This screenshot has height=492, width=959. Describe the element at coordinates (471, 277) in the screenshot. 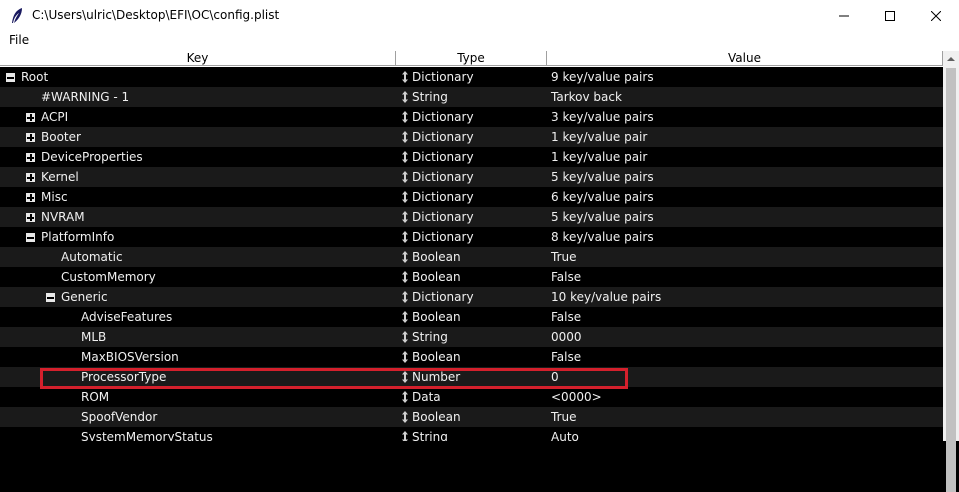

I see `tree-row: CustomMemory Boolean False` at that location.